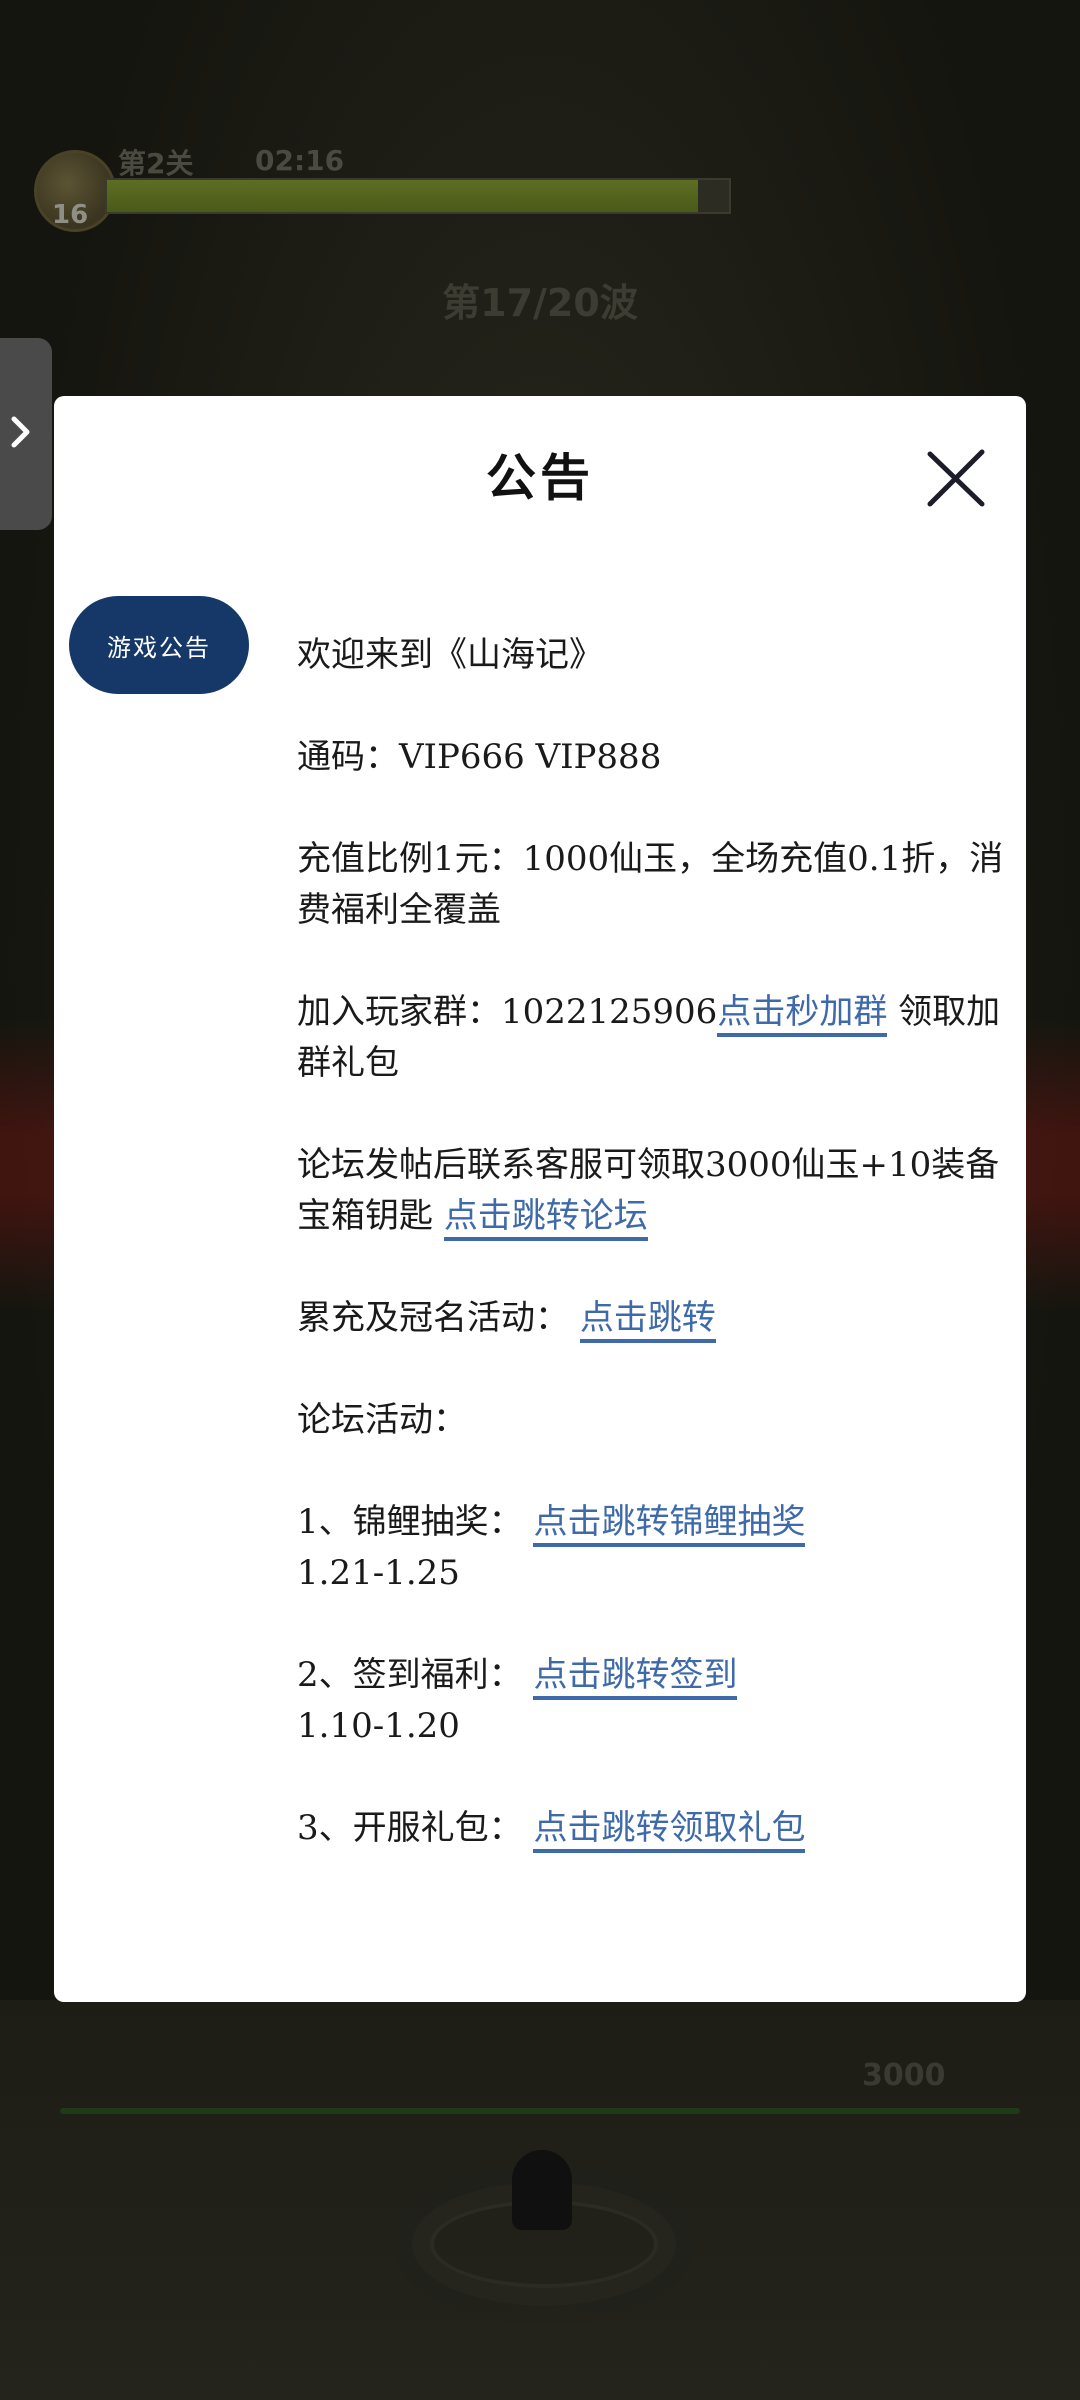  Describe the element at coordinates (648, 1190) in the screenshot. I see `forum-reward-text: 论坛发帖后联系客服可领取3000仙玉+10装备宝箱钥匙` at that location.